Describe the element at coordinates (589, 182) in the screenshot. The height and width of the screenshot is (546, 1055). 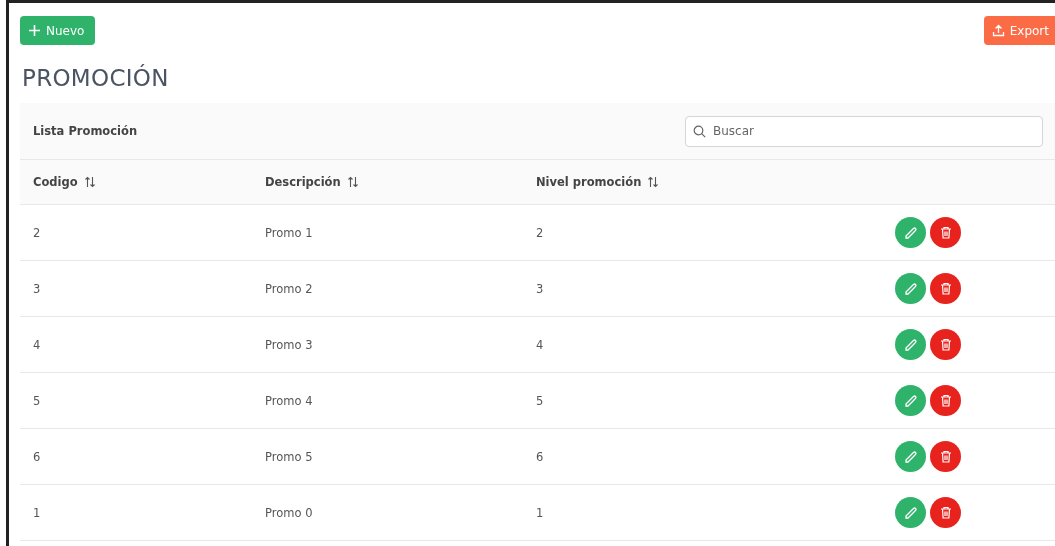
I see `column-header: Nivel promoción` at that location.